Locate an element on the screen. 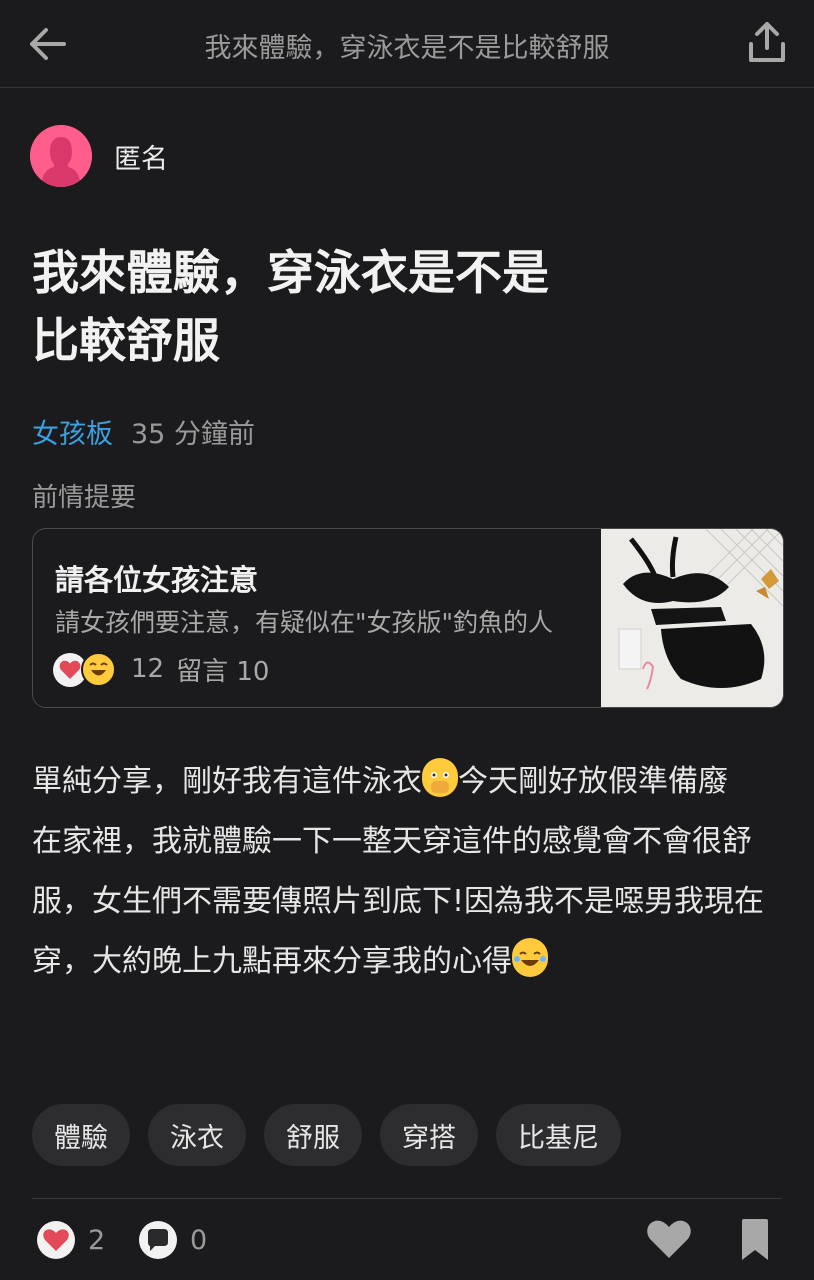 Image resolution: width=814 pixels, height=1280 pixels. previous-summary-label: 前情提要 is located at coordinates (84, 498).